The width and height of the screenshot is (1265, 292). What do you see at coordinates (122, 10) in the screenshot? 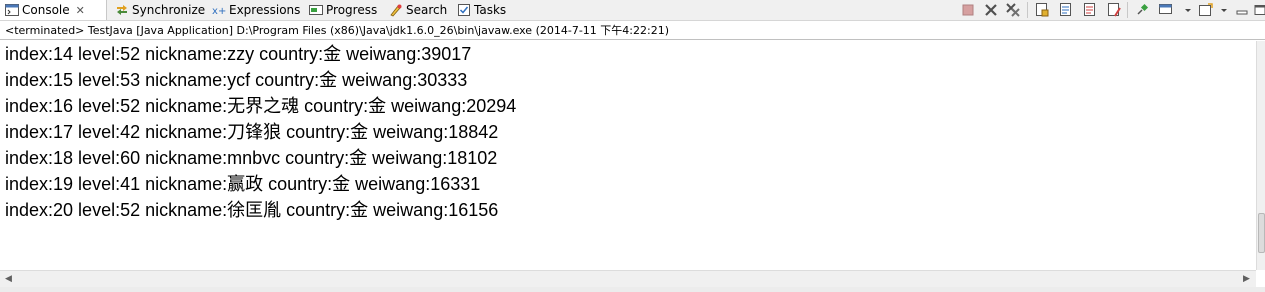
I see `synchronize-icon` at bounding box center [122, 10].